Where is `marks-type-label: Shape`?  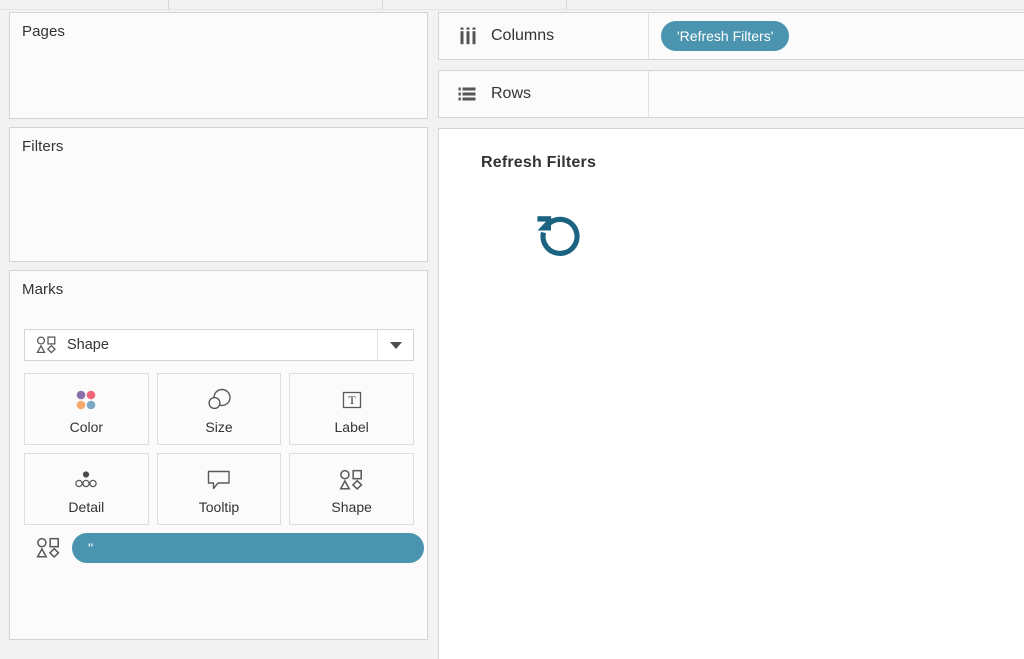
marks-type-label: Shape is located at coordinates (88, 345).